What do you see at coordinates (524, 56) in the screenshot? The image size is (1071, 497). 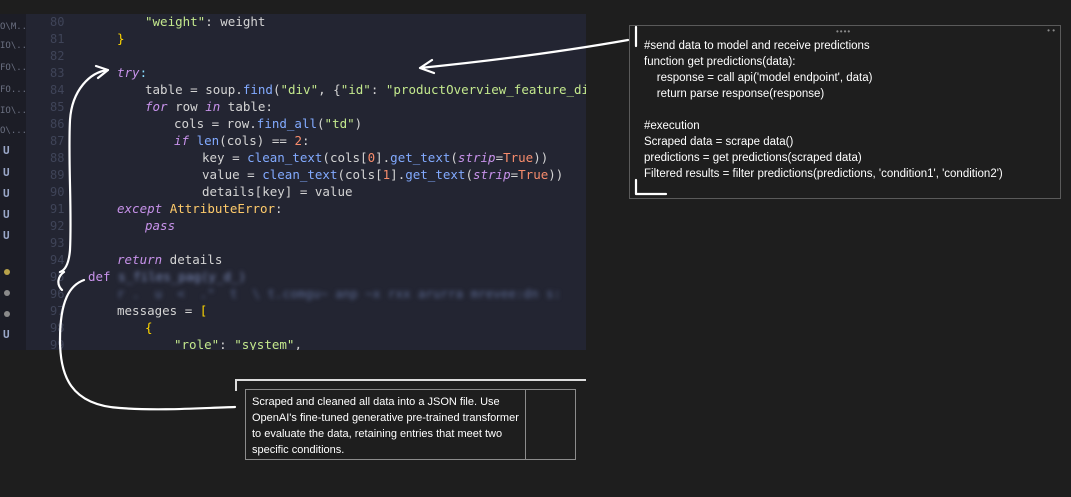 I see `arrow-to-try-block` at bounding box center [524, 56].